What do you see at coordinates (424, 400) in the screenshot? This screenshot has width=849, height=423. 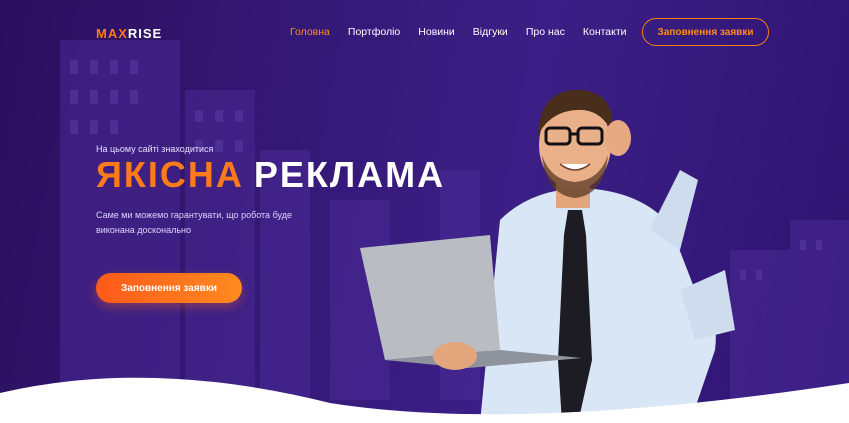 I see `bottom-wave` at bounding box center [424, 400].